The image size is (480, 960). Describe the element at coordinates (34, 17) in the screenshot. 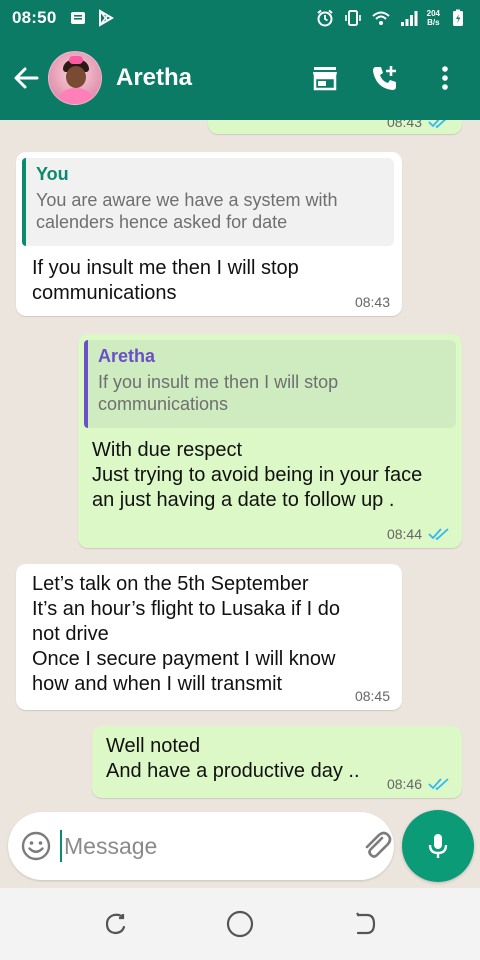

I see `status-time: 08:50` at that location.